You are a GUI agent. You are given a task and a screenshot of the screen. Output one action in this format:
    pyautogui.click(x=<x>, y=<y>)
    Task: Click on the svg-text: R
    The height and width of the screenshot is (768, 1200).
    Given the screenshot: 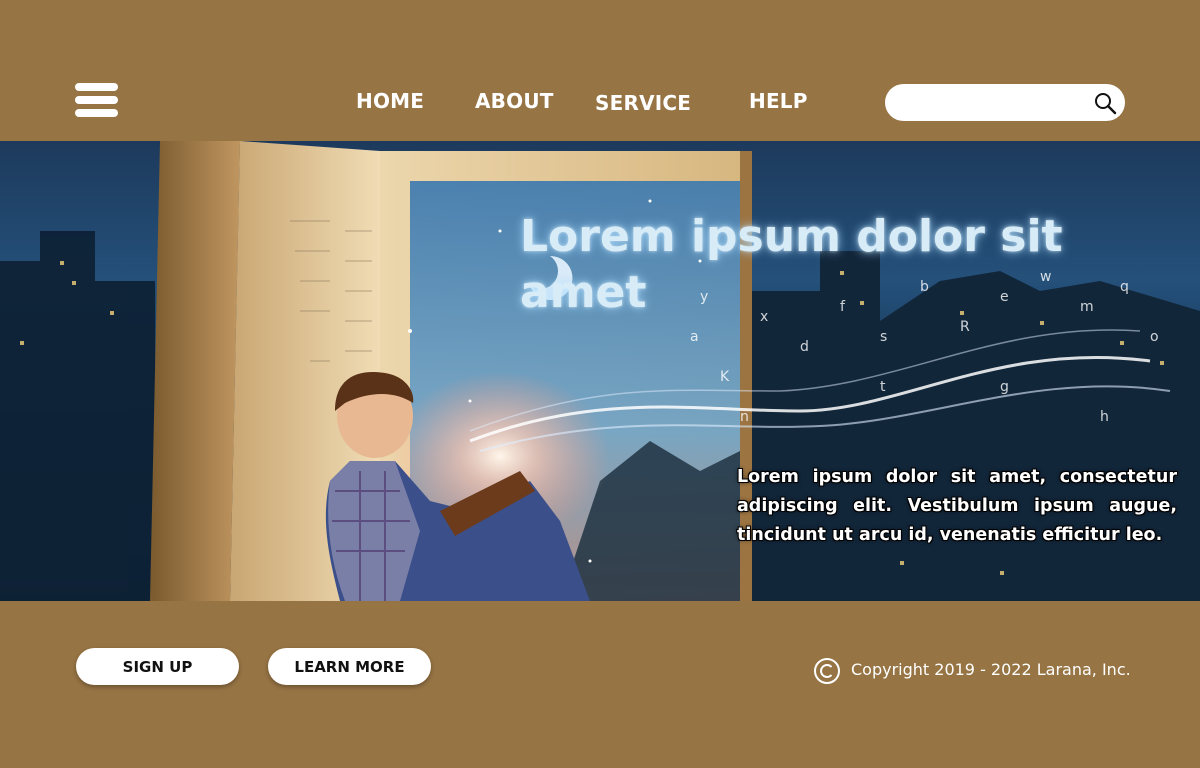 What is the action you would take?
    pyautogui.click(x=965, y=327)
    